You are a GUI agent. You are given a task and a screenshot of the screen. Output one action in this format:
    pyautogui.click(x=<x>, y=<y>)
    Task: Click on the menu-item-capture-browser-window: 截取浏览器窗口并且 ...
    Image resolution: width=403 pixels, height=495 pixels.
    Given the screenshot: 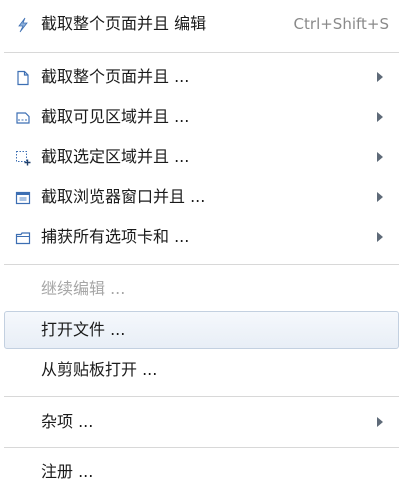 What is the action you would take?
    pyautogui.click(x=201, y=197)
    